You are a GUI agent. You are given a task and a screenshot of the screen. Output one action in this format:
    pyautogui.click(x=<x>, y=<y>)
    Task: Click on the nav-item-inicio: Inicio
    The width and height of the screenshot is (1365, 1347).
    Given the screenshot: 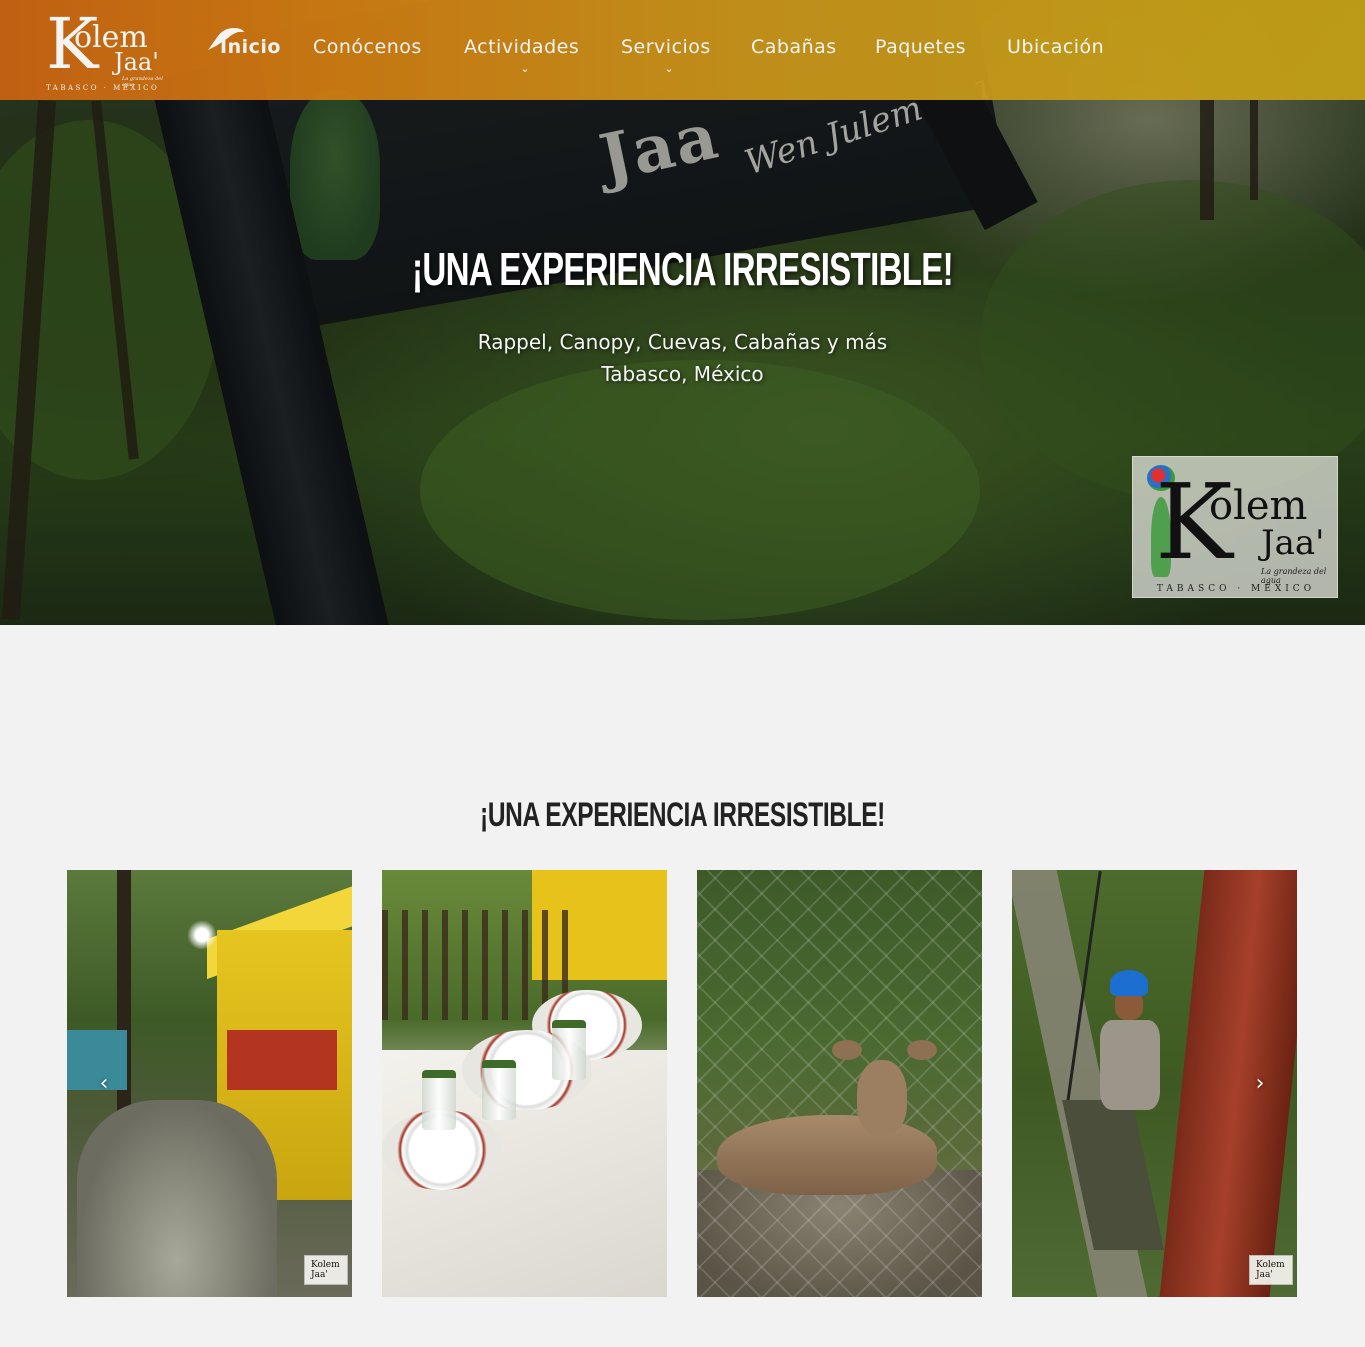 What is the action you would take?
    pyautogui.click(x=250, y=47)
    